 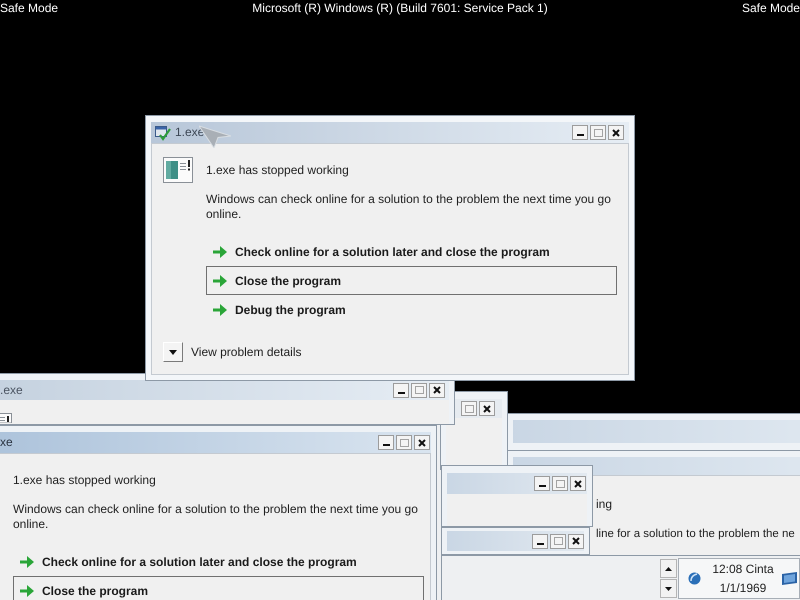 I want to click on scroll-down-button, so click(x=668, y=588).